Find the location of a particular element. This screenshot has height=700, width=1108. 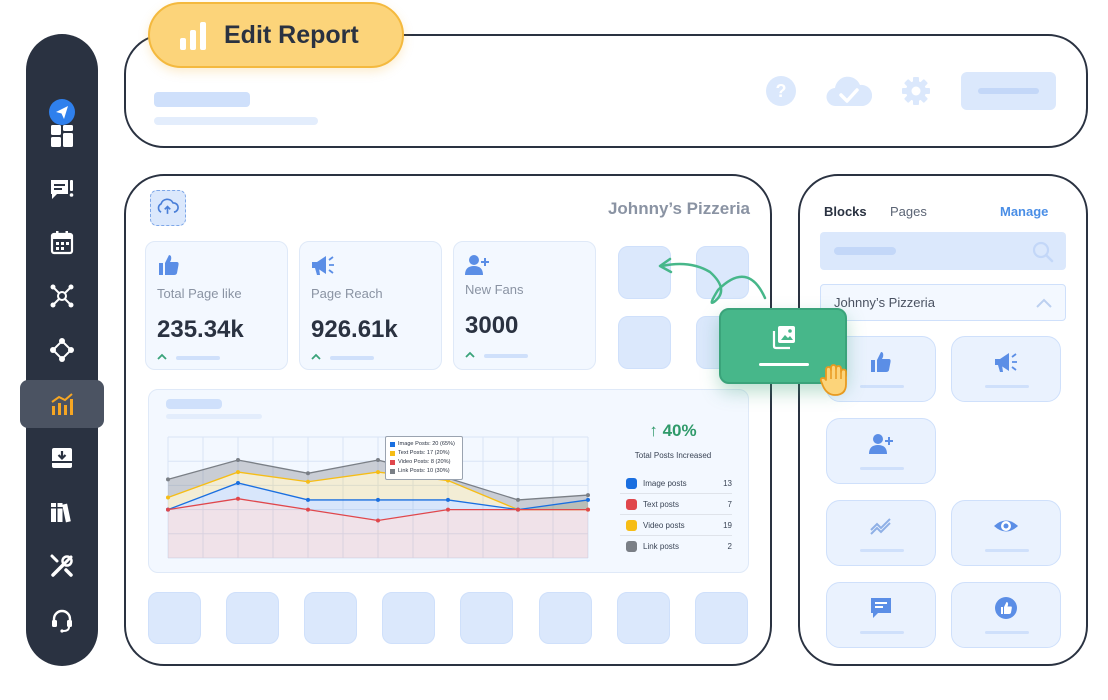

summary-caption: Total Posts Increased is located at coordinates (673, 455).